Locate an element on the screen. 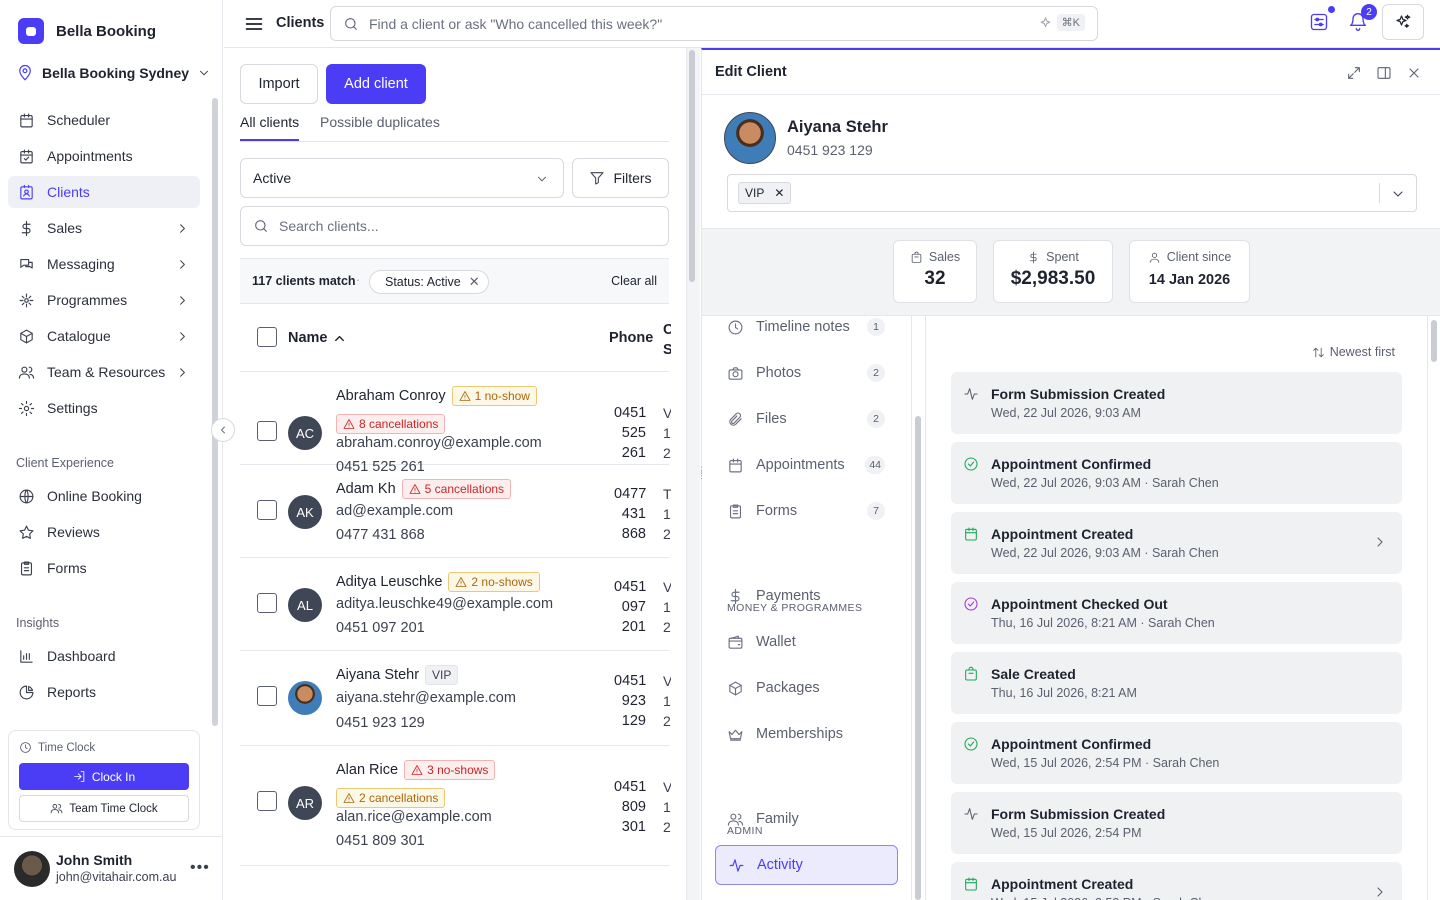 This screenshot has width=1440, height=900. section-item-label: Timeline notes is located at coordinates (803, 327).